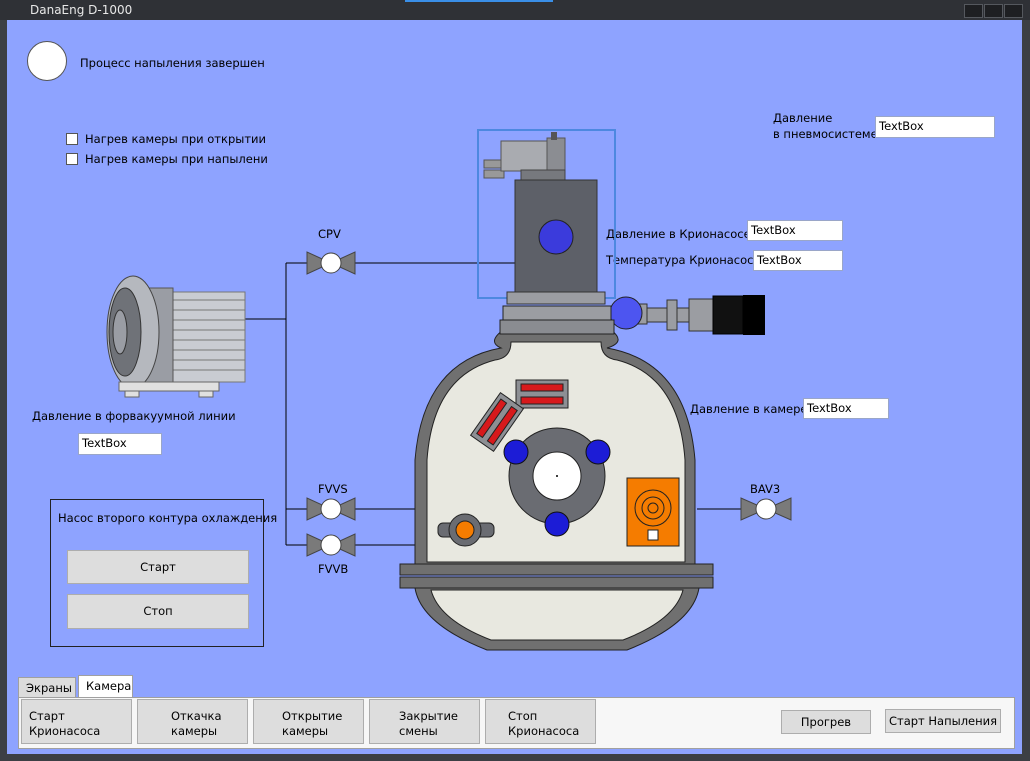 This screenshot has width=1030, height=761. What do you see at coordinates (973, 11) in the screenshot?
I see `minimize-button` at bounding box center [973, 11].